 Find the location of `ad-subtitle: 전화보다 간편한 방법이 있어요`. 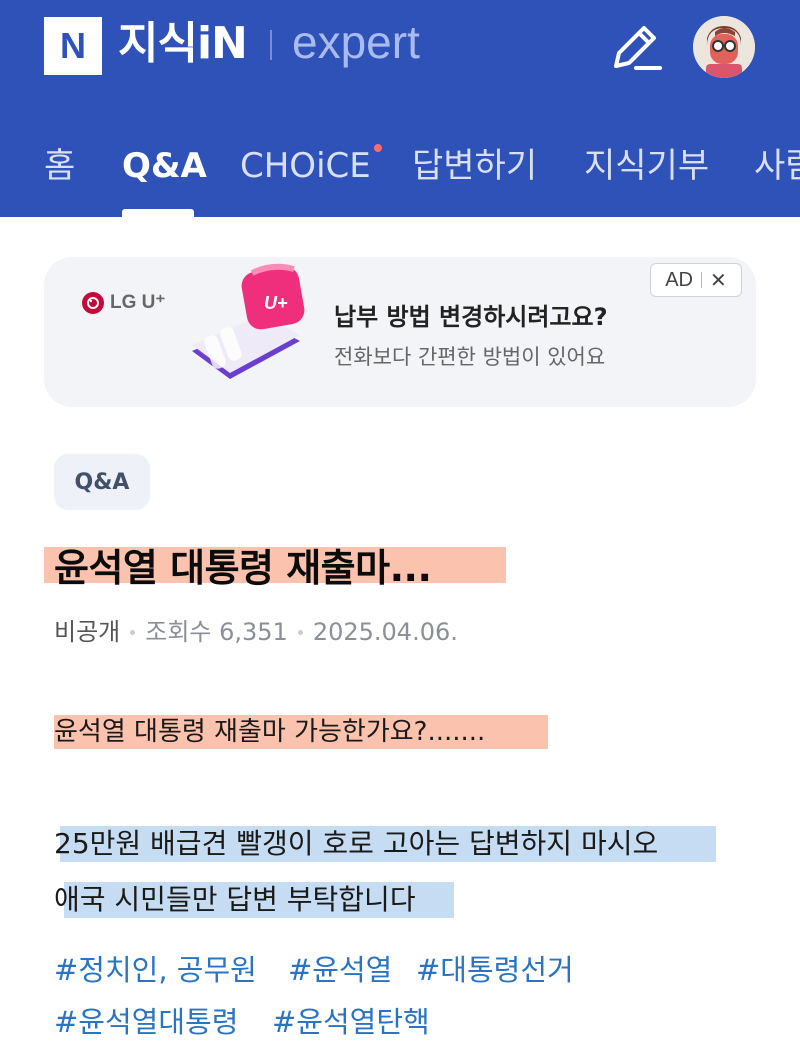

ad-subtitle: 전화보다 간편한 방법이 있어요 is located at coordinates (470, 357).